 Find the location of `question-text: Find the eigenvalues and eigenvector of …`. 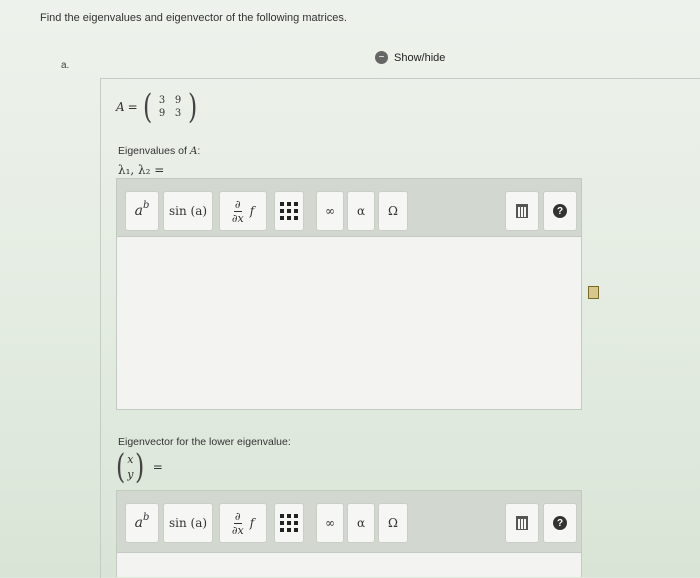

question-text: Find the eigenvalues and eigenvector of … is located at coordinates (193, 18).